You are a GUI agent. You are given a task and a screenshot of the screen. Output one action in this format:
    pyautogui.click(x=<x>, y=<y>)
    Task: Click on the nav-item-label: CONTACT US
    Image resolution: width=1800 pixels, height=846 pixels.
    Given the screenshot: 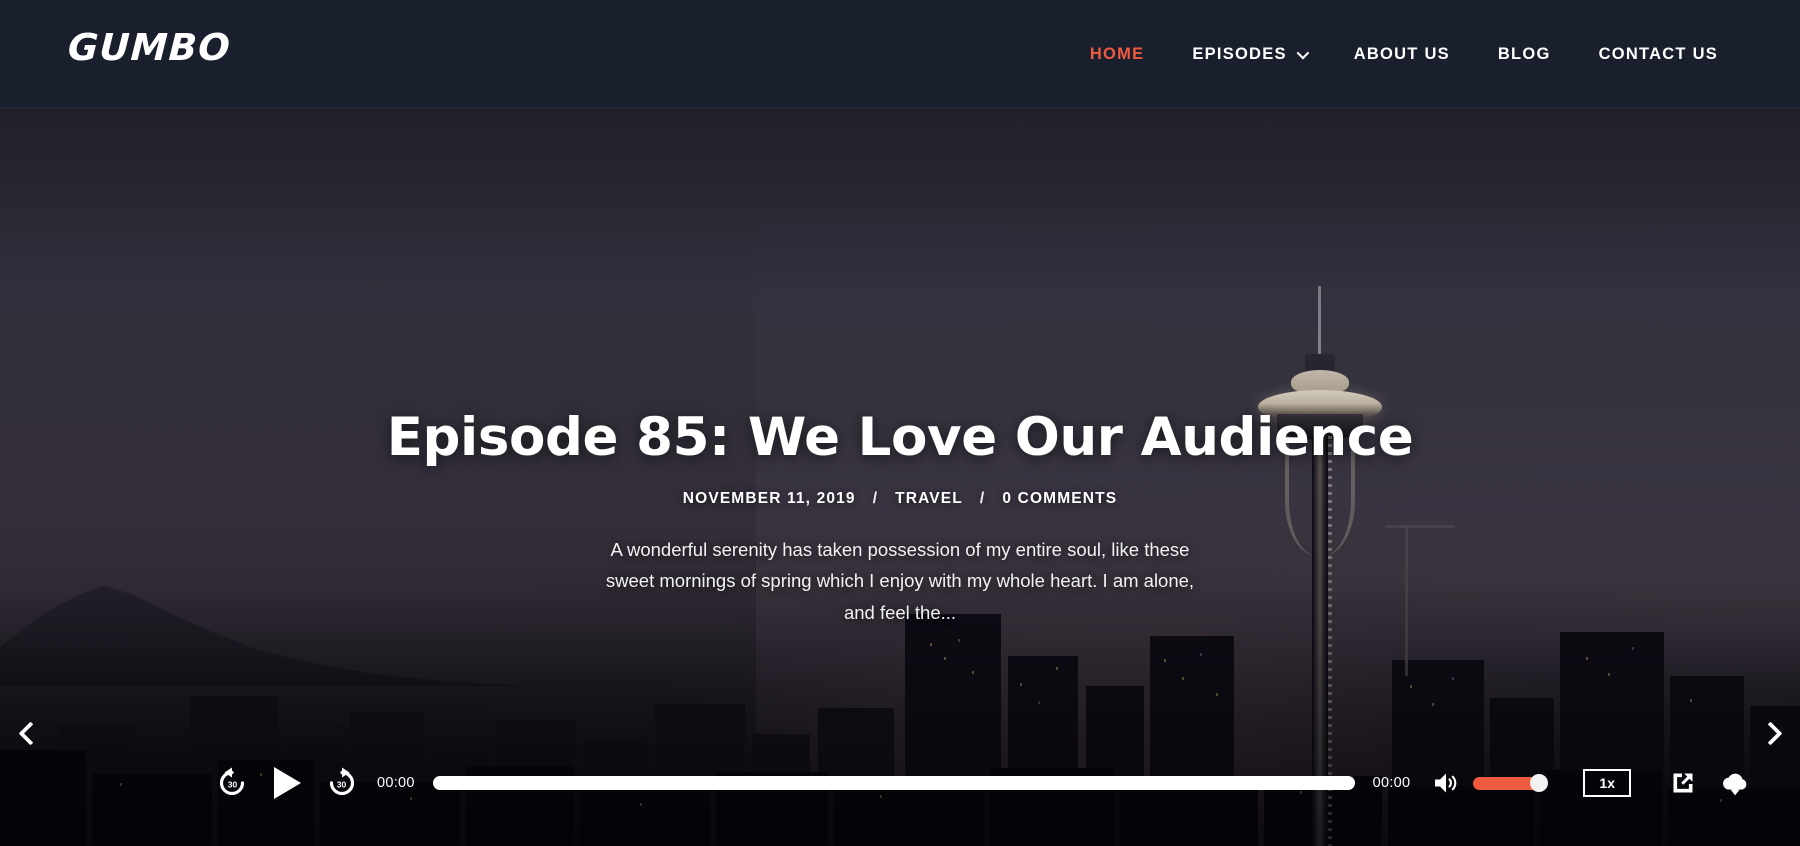 What is the action you would take?
    pyautogui.click(x=1658, y=53)
    